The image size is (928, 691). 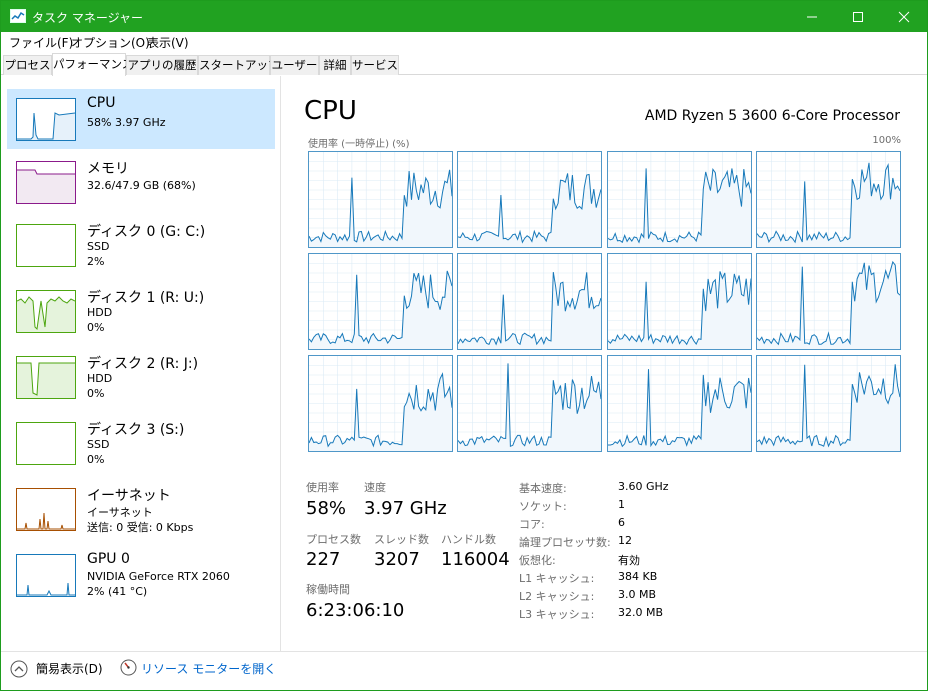 What do you see at coordinates (208, 668) in the screenshot?
I see `open-resource-monitor-link: リソース モニターを開く` at bounding box center [208, 668].